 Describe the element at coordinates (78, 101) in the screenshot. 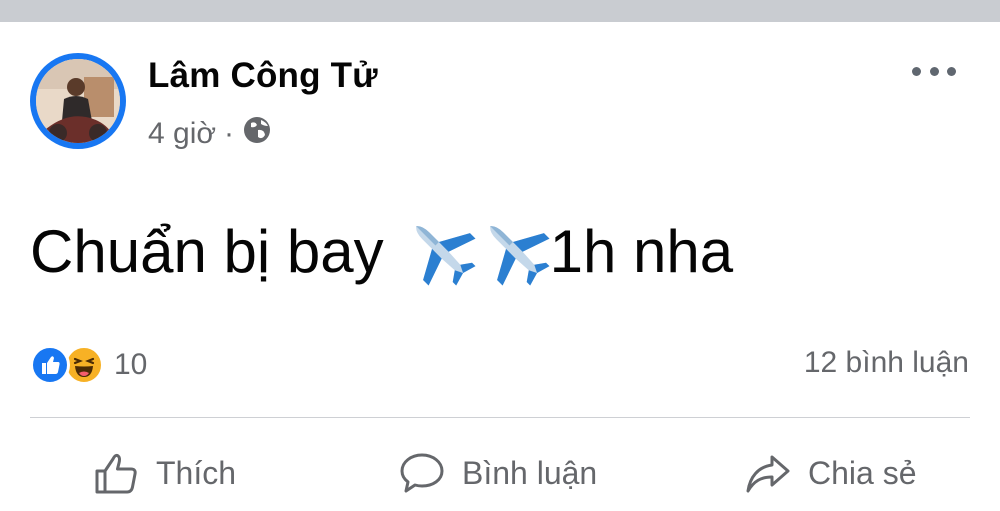

I see `avatar` at that location.